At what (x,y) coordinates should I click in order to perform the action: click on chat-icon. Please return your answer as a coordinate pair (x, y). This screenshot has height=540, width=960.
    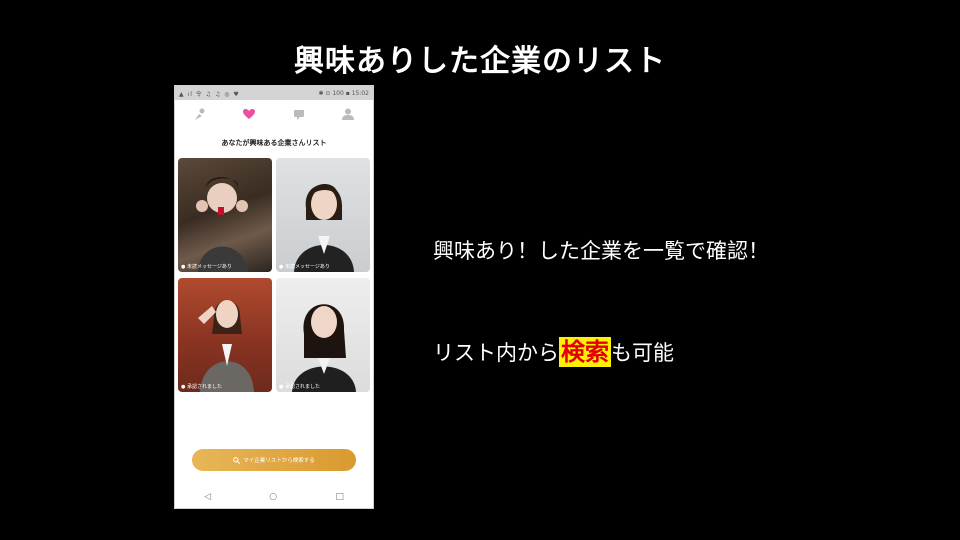
    Looking at the image, I should click on (298, 115).